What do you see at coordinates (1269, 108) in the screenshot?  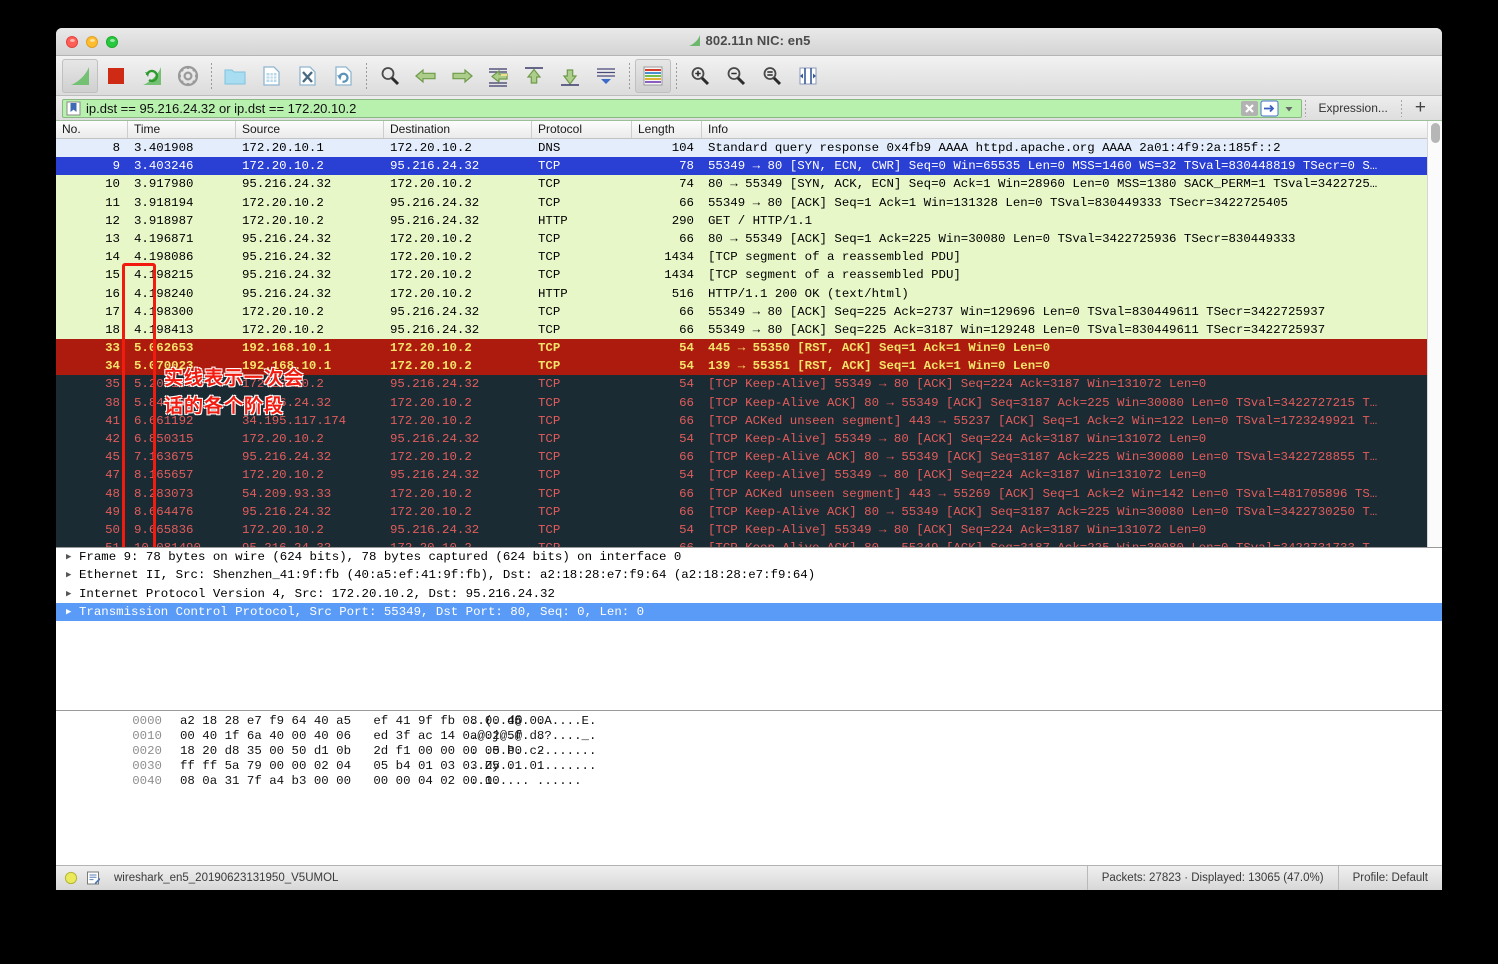 I see `apply-filter-icon` at bounding box center [1269, 108].